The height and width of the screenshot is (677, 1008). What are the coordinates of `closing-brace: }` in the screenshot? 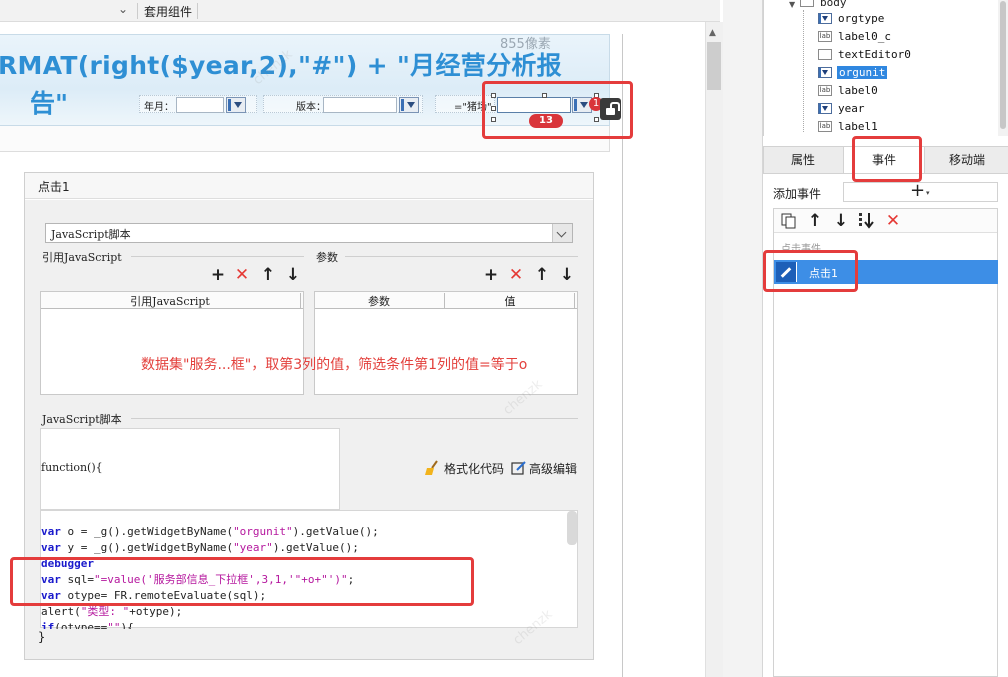 It's located at (42, 637).